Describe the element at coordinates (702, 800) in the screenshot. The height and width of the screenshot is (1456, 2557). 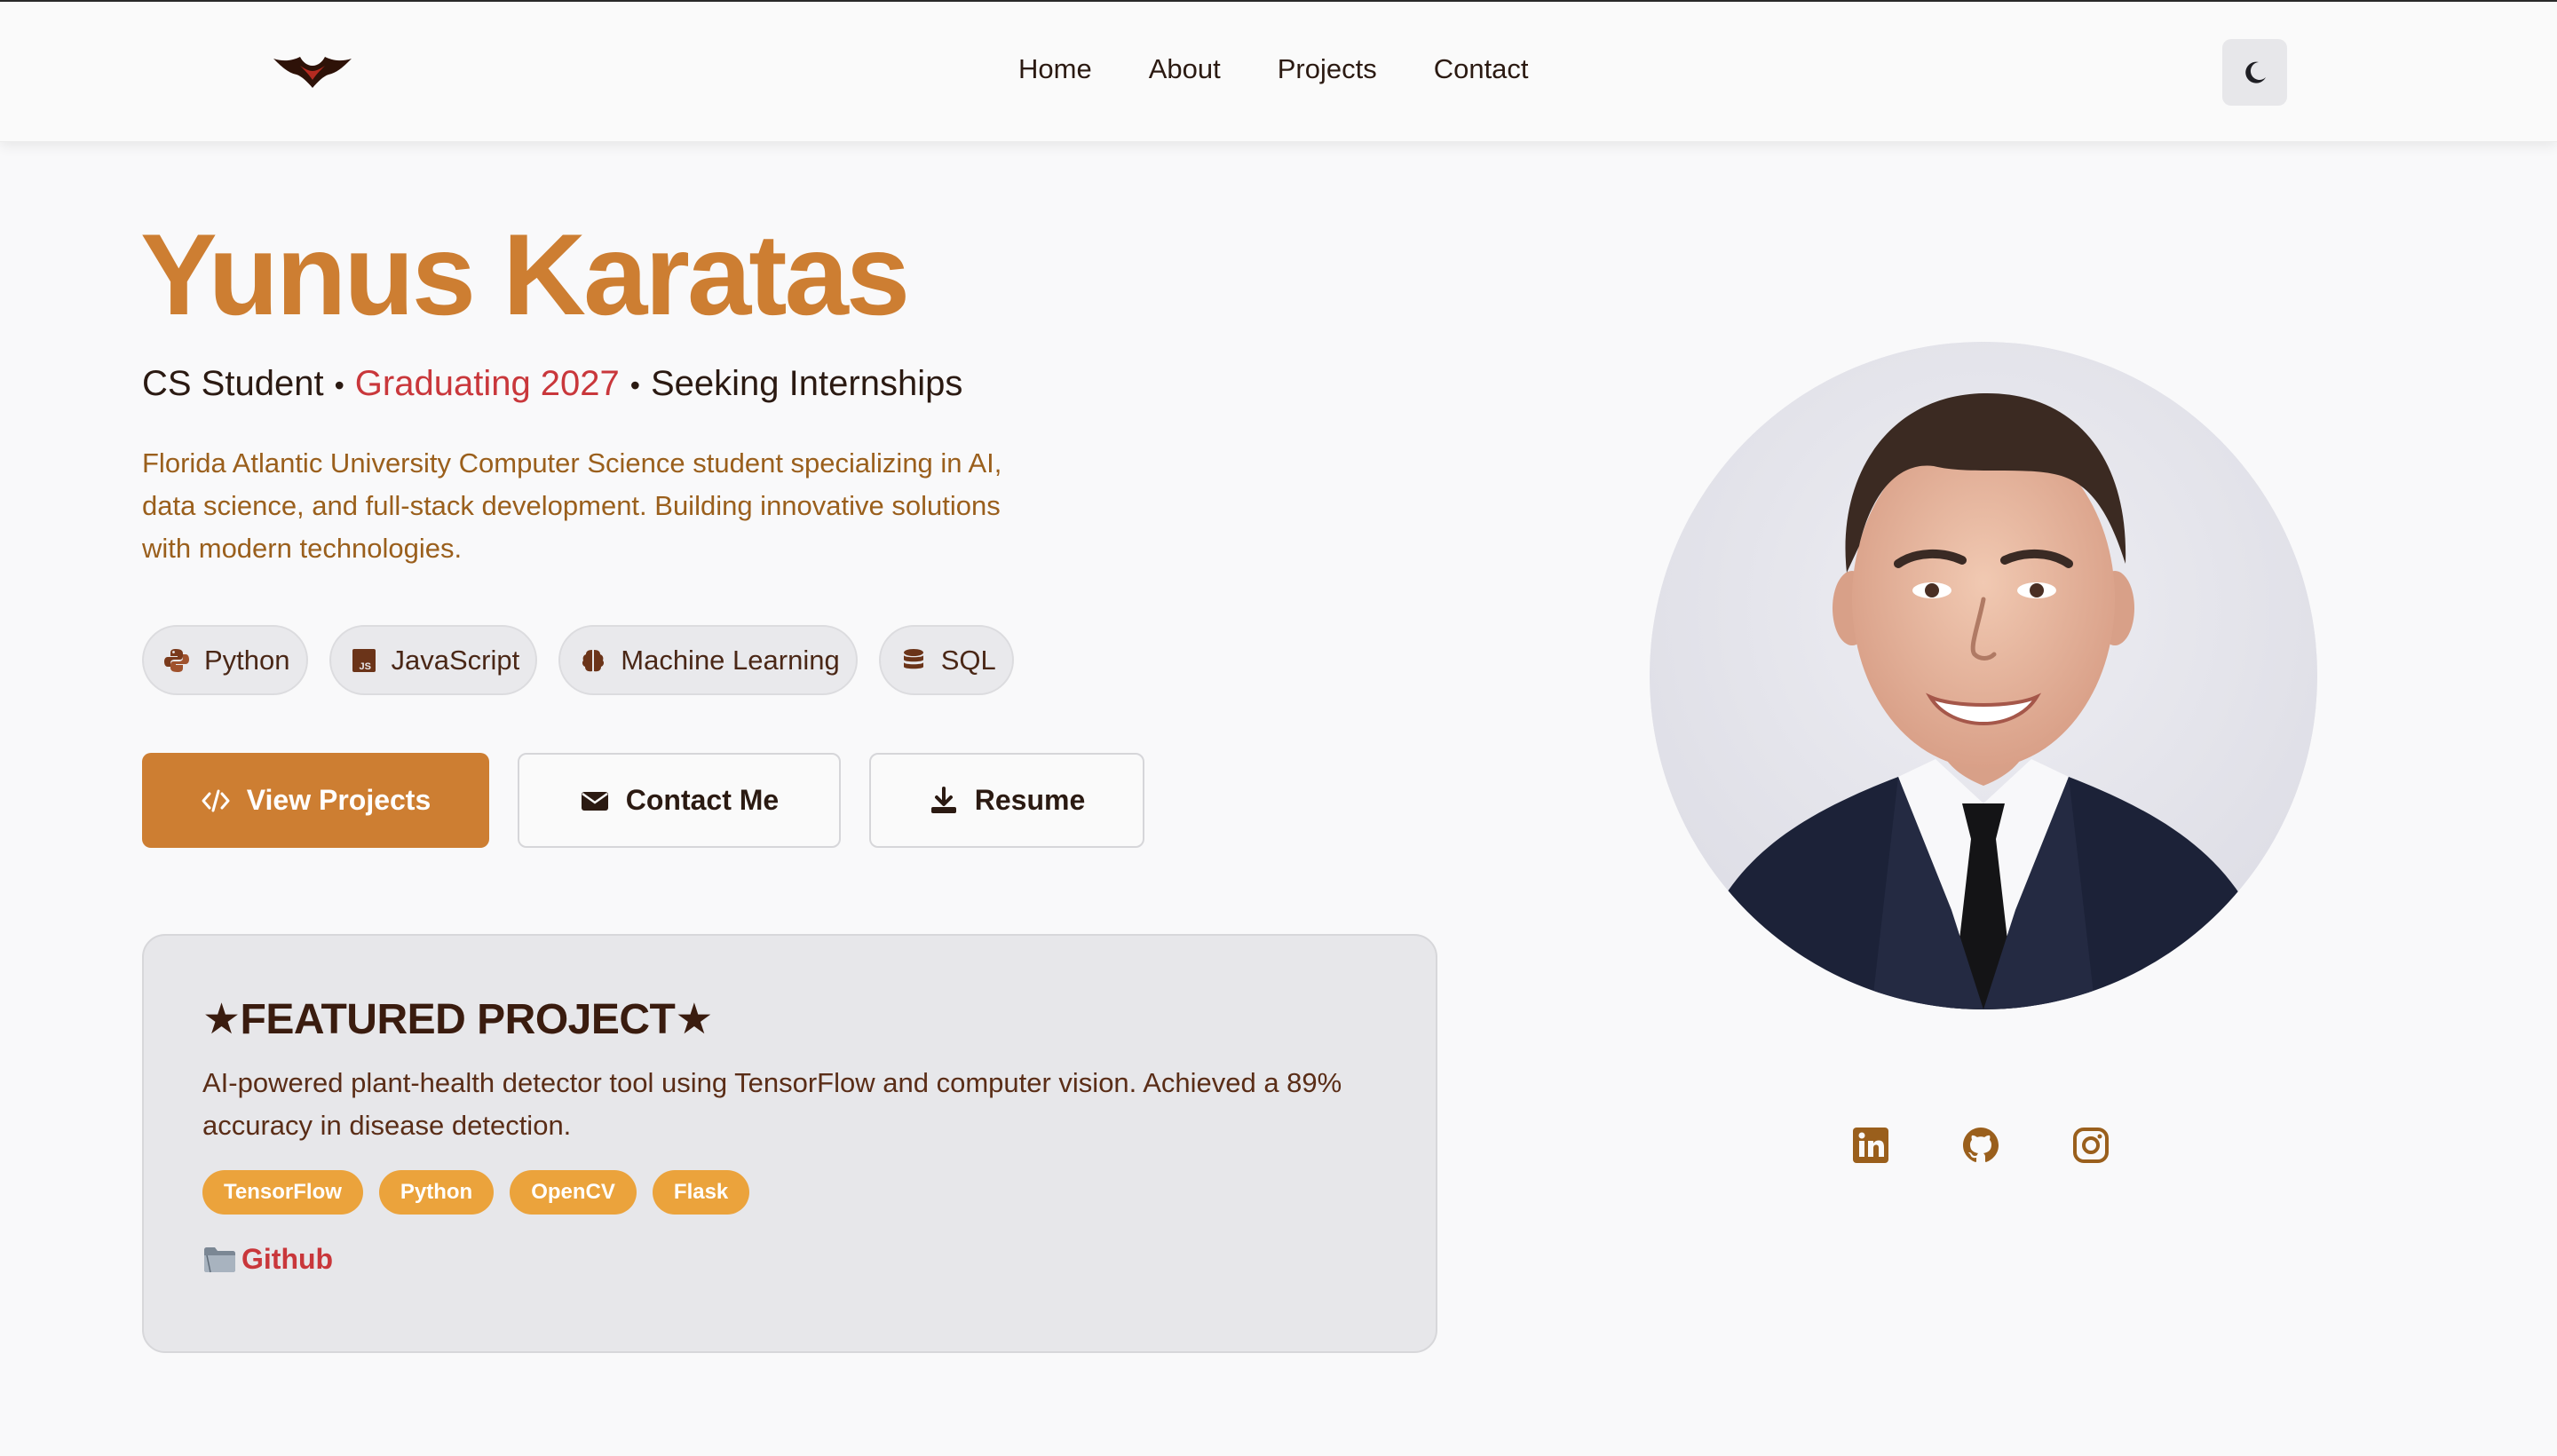
I see `contact-me-label: Contact Me` at that location.